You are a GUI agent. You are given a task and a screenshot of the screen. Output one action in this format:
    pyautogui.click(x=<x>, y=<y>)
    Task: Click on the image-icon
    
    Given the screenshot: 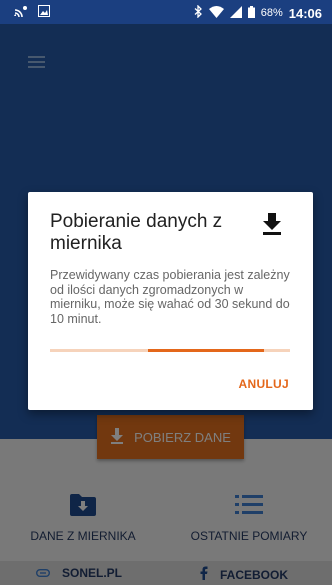 What is the action you would take?
    pyautogui.click(x=44, y=12)
    